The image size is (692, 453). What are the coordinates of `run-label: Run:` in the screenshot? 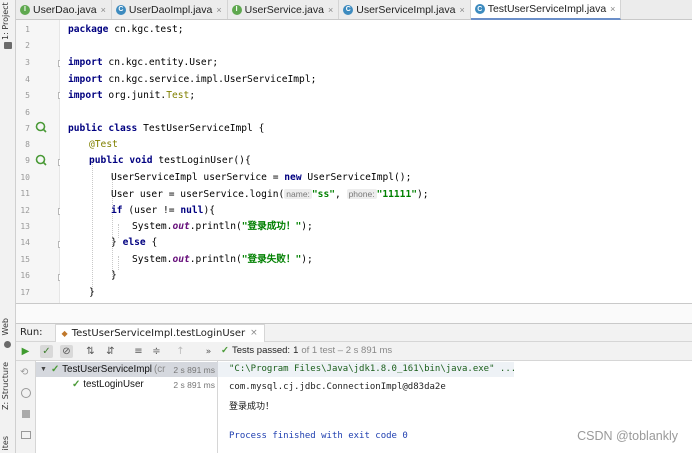 It's located at (31, 332).